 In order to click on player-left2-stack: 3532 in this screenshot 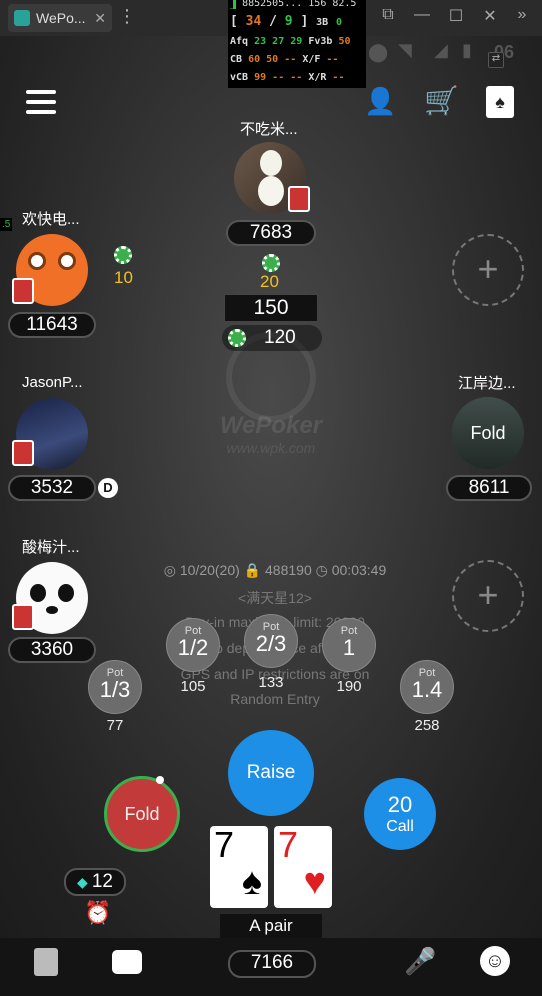, I will do `click(52, 488)`.